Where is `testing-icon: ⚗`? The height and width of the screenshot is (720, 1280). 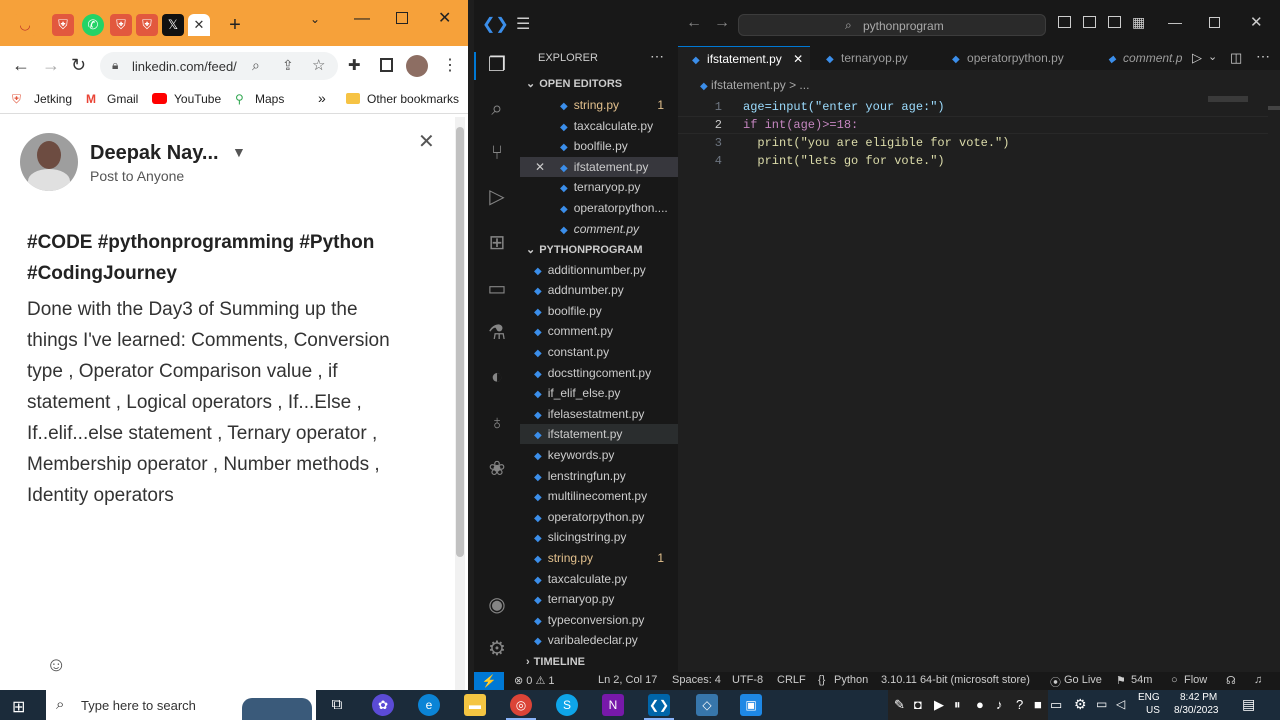
testing-icon: ⚗ is located at coordinates (497, 333).